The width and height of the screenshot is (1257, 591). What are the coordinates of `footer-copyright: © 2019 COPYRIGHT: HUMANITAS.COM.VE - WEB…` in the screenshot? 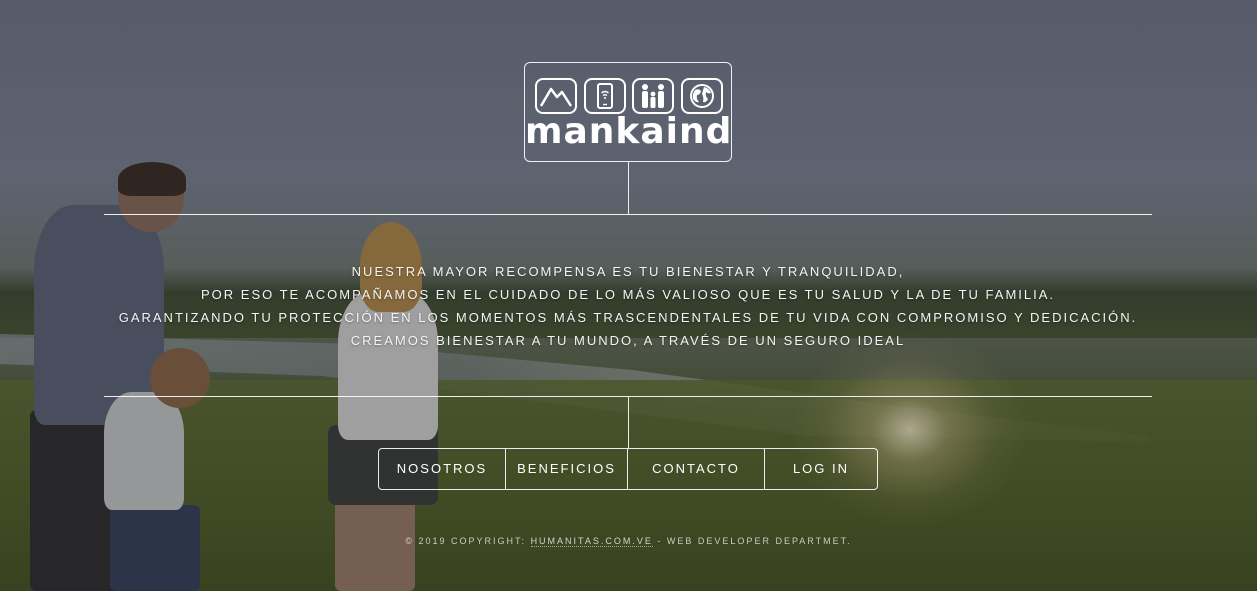 It's located at (628, 541).